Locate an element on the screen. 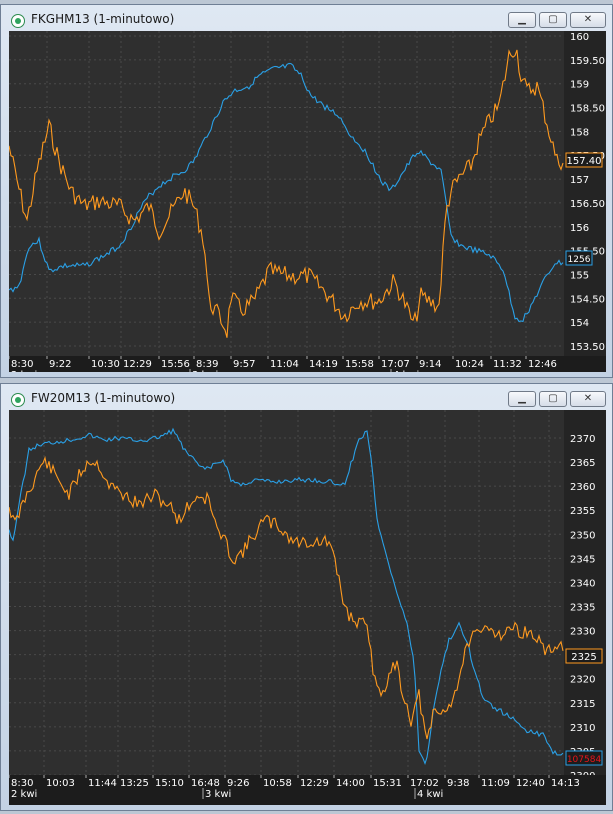 The width and height of the screenshot is (613, 814). time-label: 10:30 is located at coordinates (105, 364).